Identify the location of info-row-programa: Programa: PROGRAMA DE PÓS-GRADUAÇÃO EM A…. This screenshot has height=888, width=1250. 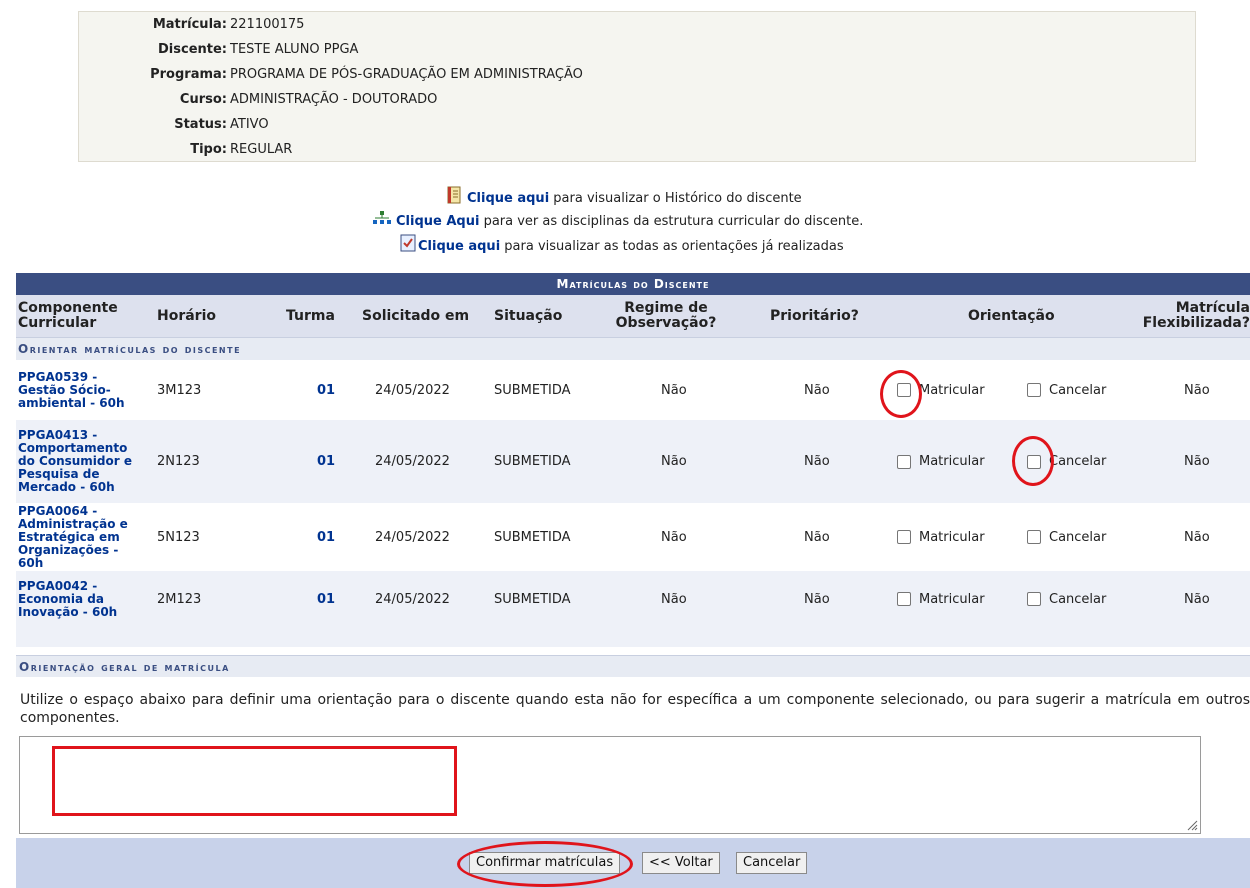
(331, 75).